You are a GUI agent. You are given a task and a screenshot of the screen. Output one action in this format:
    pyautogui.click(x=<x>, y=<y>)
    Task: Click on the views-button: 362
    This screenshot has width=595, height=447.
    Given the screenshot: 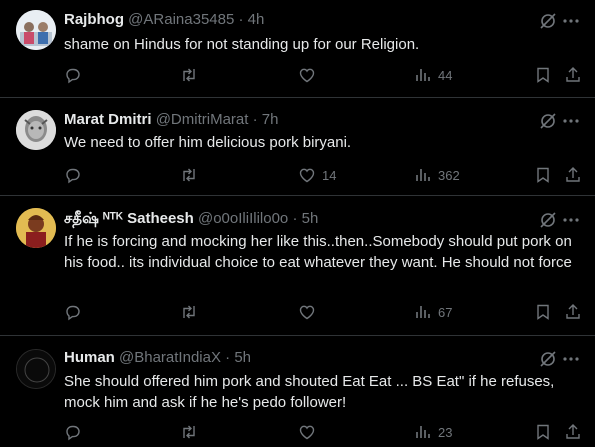 What is the action you would take?
    pyautogui.click(x=437, y=175)
    